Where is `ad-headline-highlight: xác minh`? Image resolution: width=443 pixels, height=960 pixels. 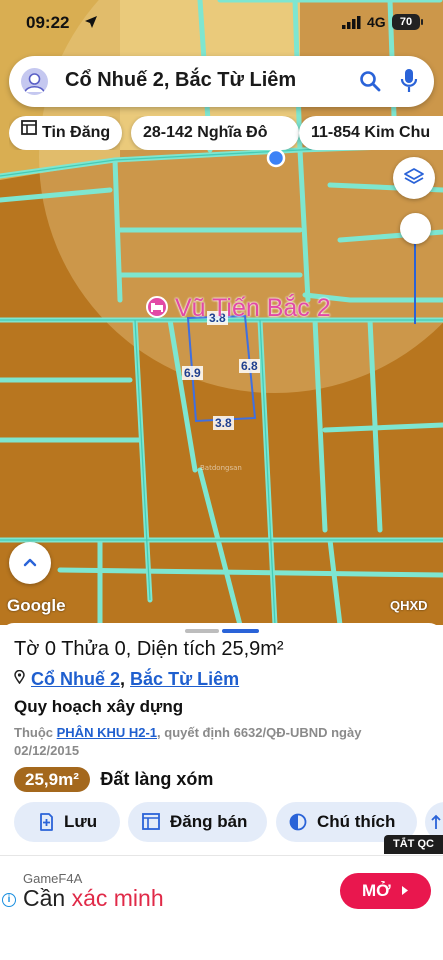 ad-headline-highlight: xác minh is located at coordinates (117, 898).